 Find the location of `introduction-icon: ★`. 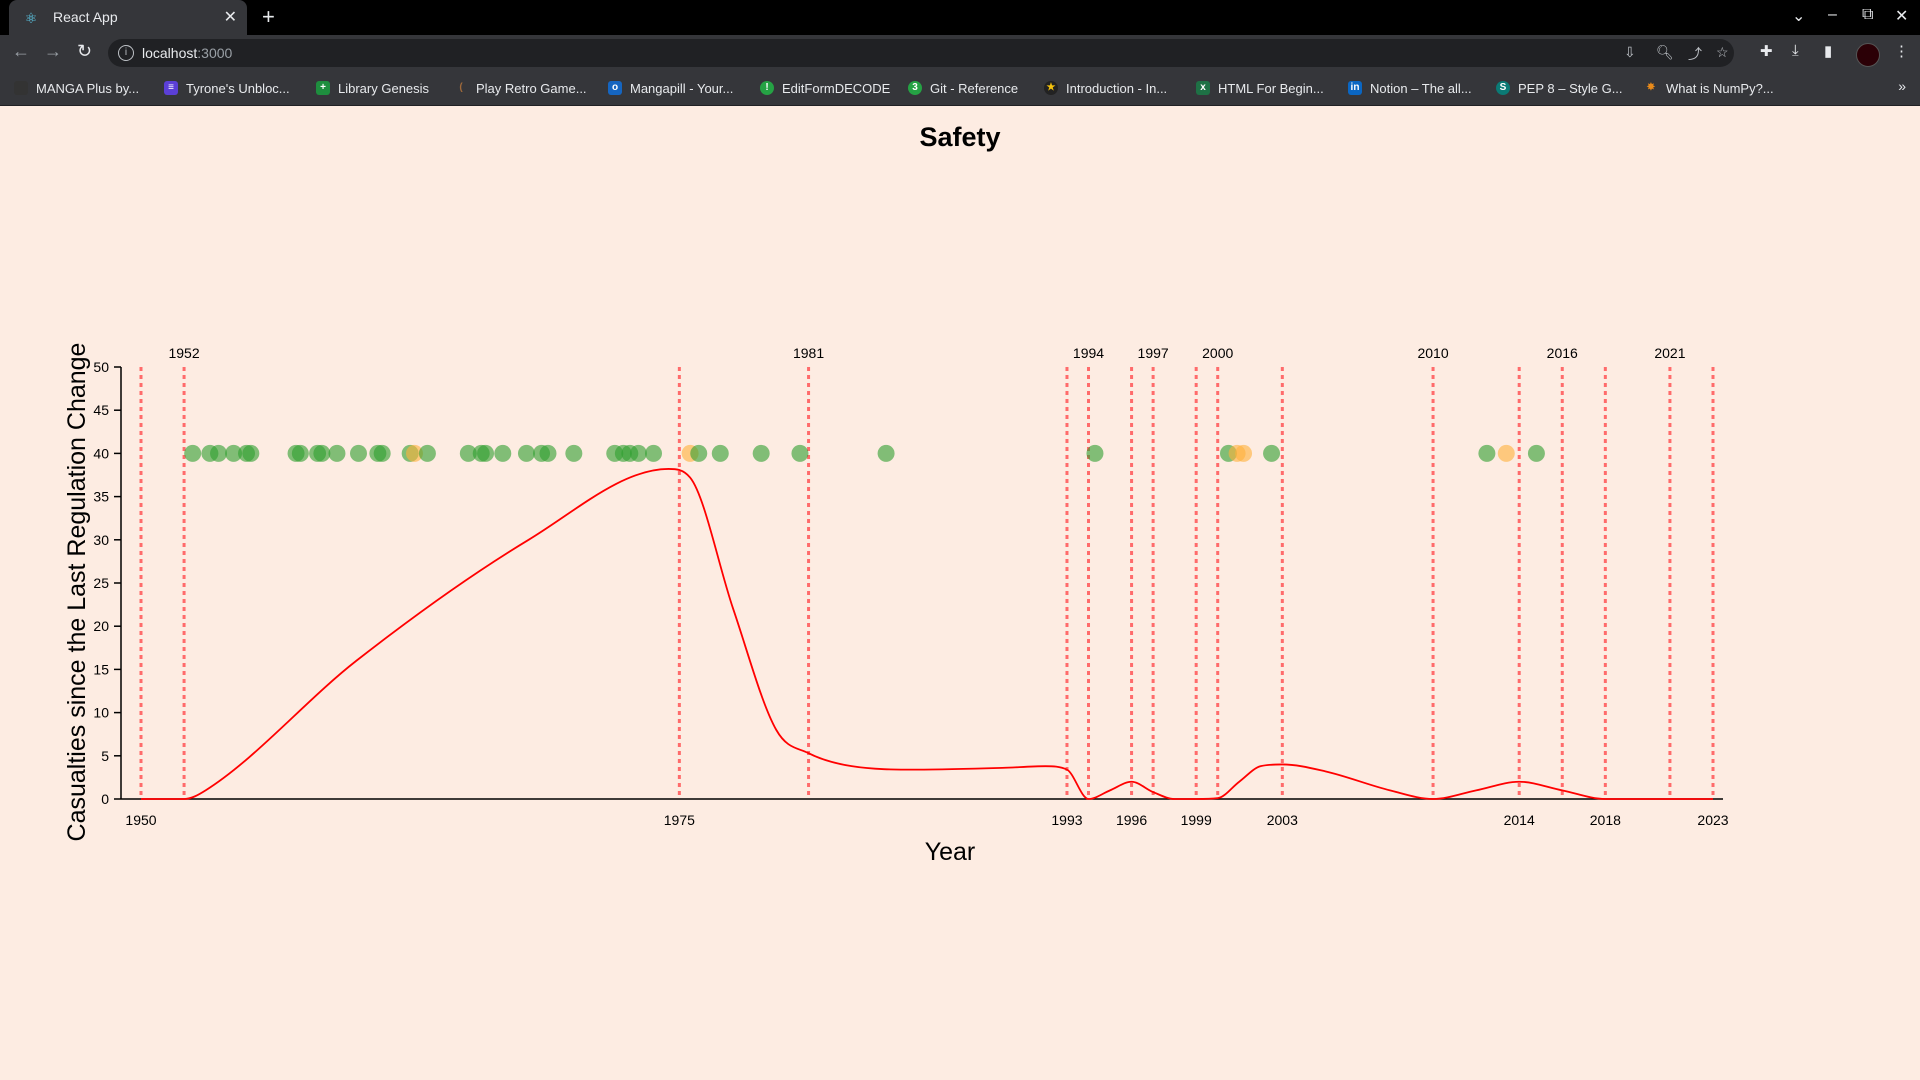

introduction-icon: ★ is located at coordinates (1051, 88).